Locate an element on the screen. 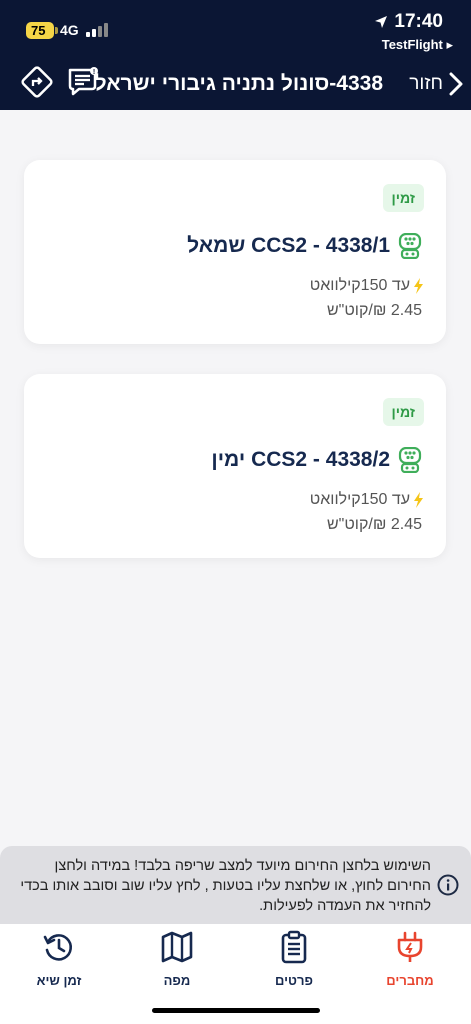  info-icon is located at coordinates (448, 885).